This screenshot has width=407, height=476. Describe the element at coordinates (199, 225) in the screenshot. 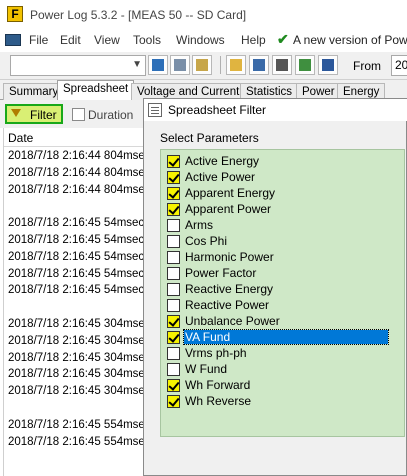

I see `parameter-label: Arms` at that location.